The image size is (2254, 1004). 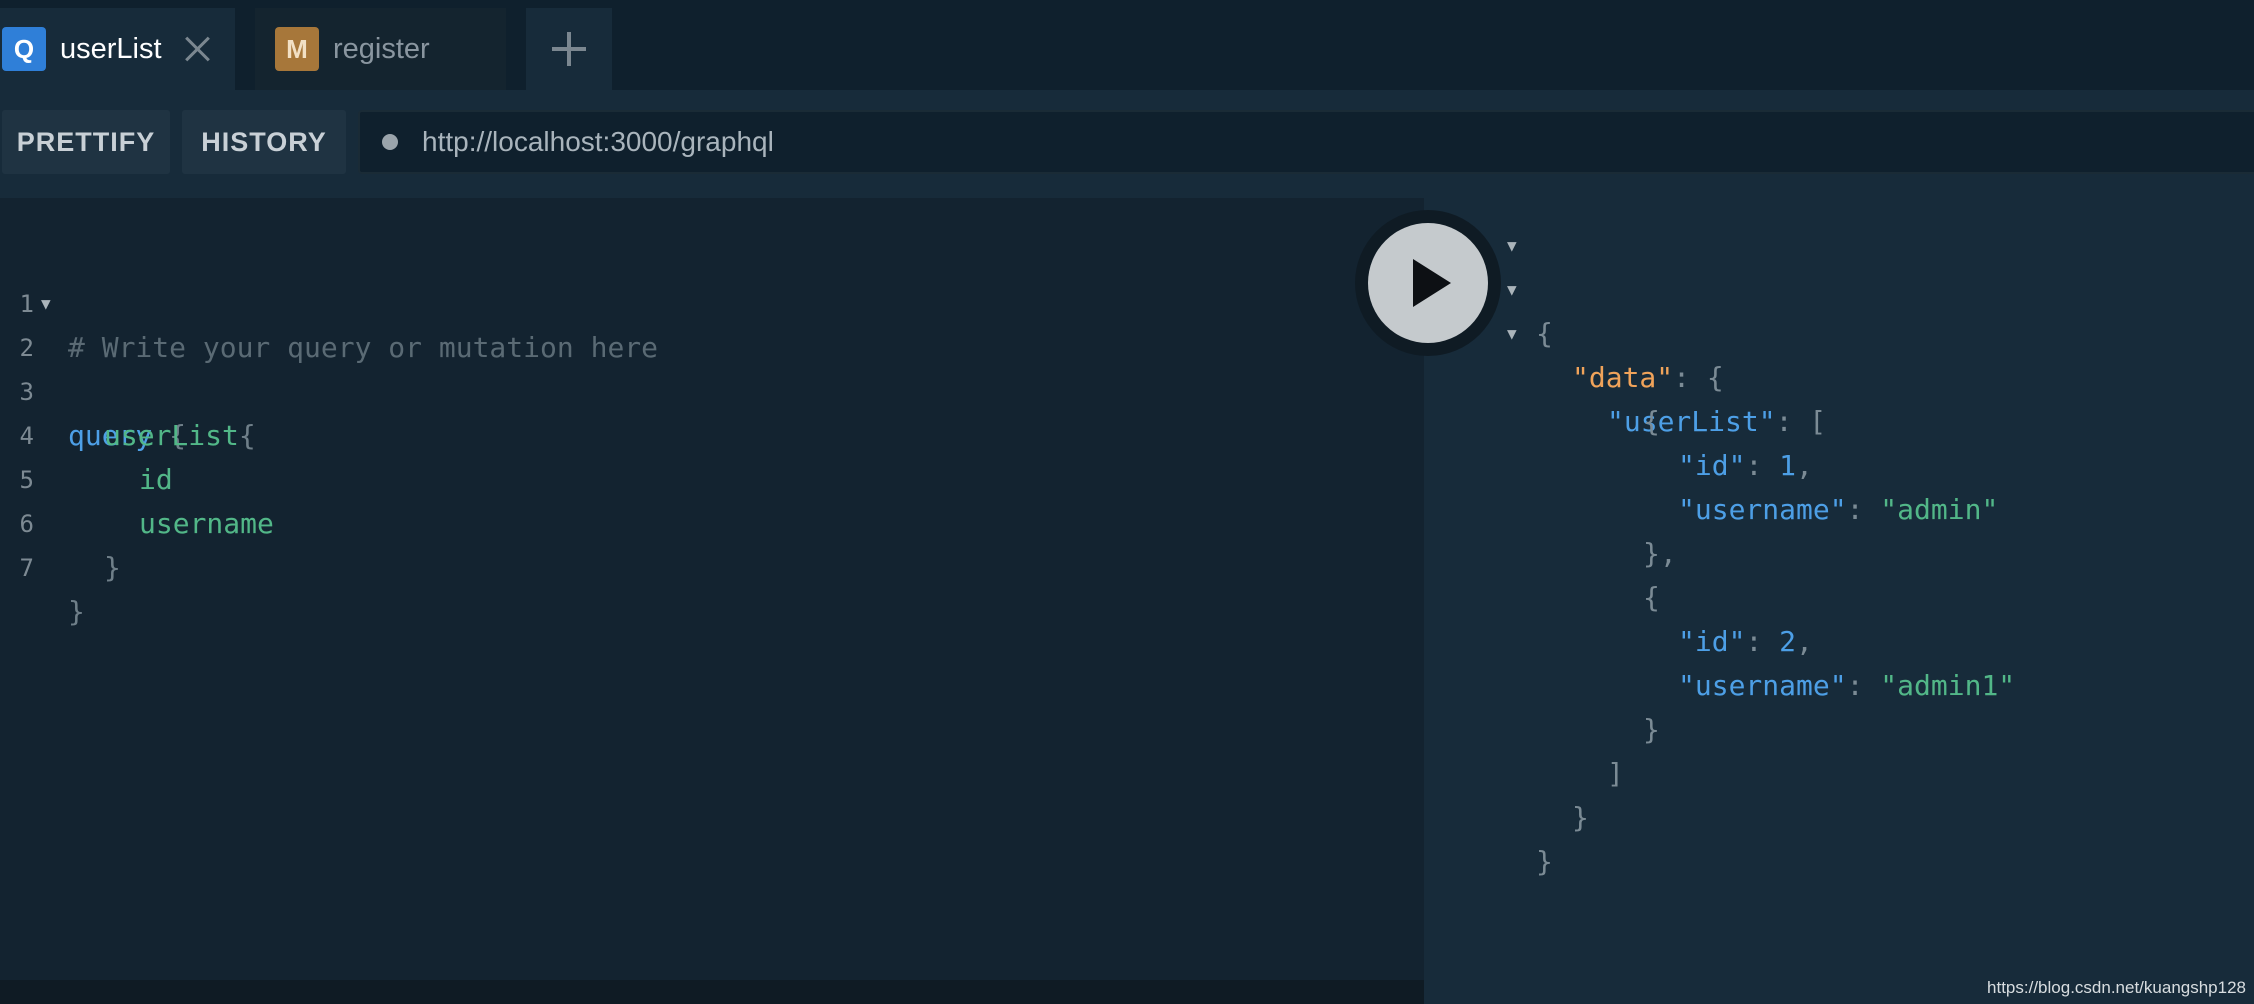 What do you see at coordinates (712, 389) in the screenshot?
I see `code-line: 3 userList{` at bounding box center [712, 389].